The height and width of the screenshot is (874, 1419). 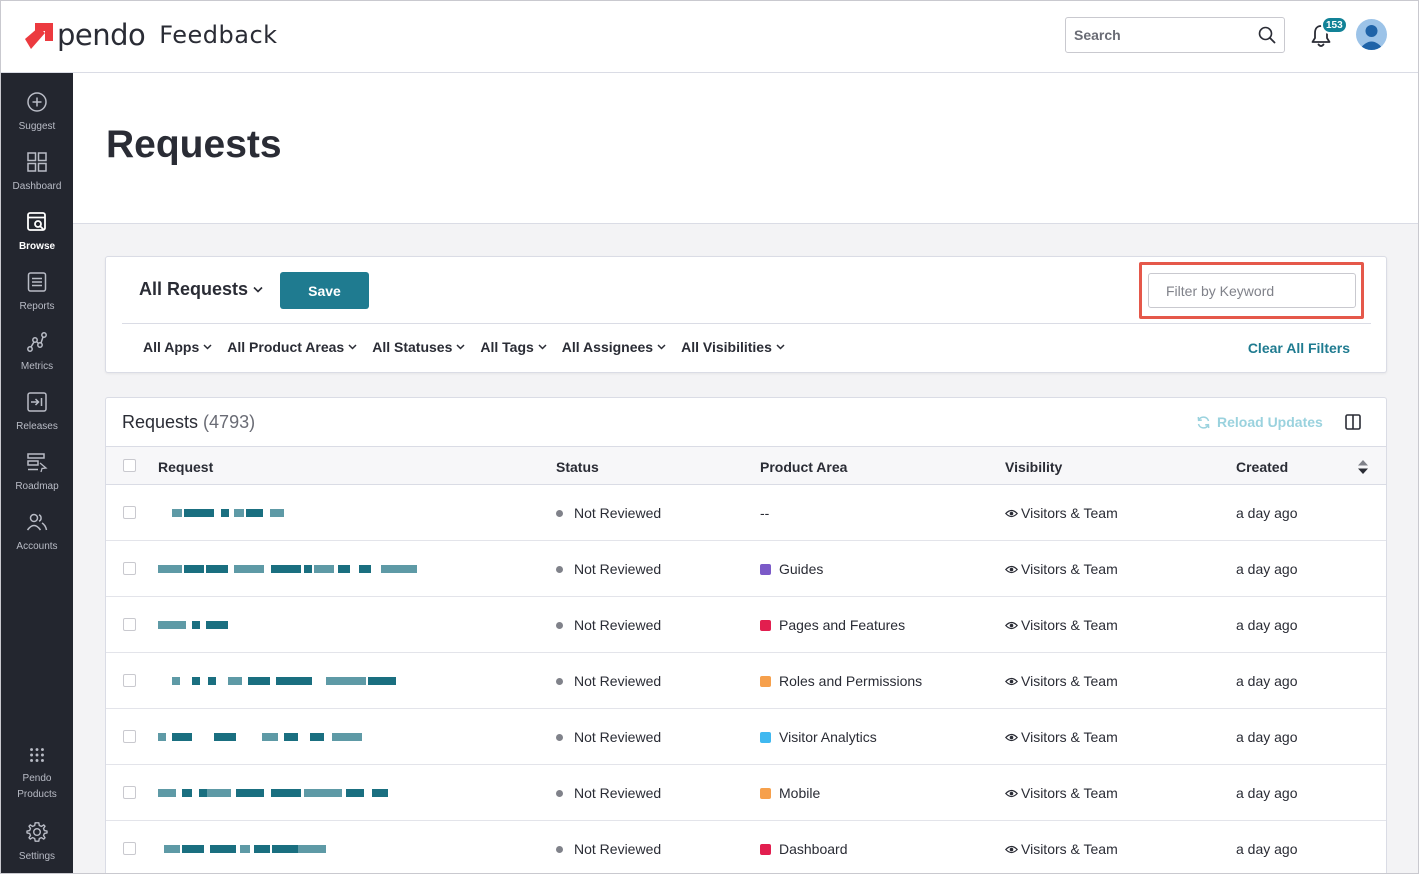 I want to click on browse-icon, so click(x=36, y=221).